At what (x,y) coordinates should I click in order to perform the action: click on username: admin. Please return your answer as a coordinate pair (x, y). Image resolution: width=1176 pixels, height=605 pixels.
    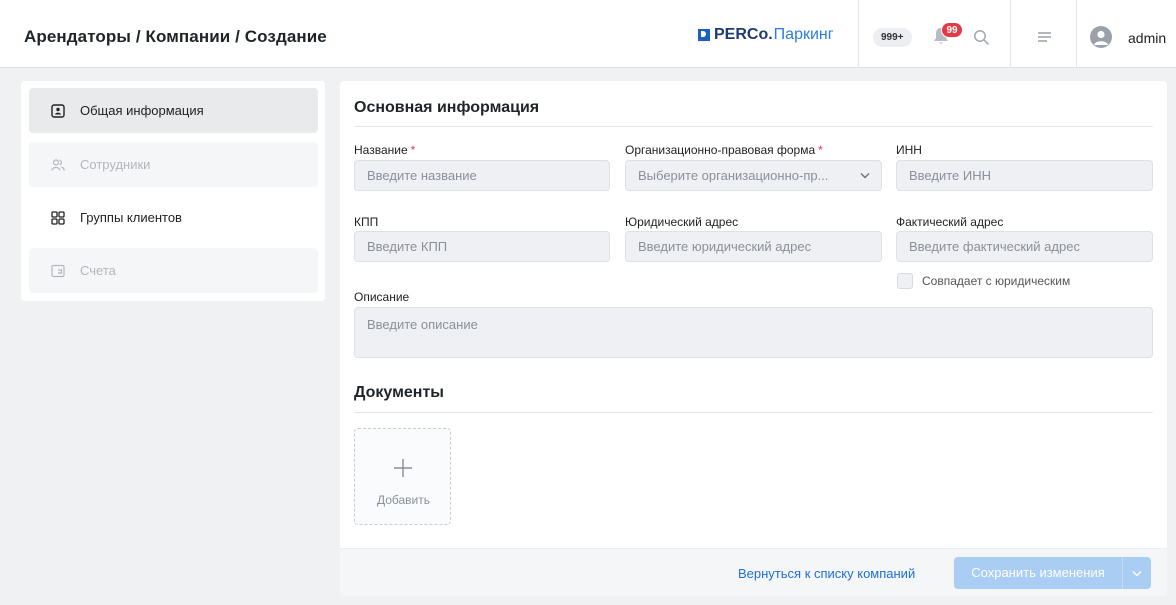
    Looking at the image, I should click on (1147, 38).